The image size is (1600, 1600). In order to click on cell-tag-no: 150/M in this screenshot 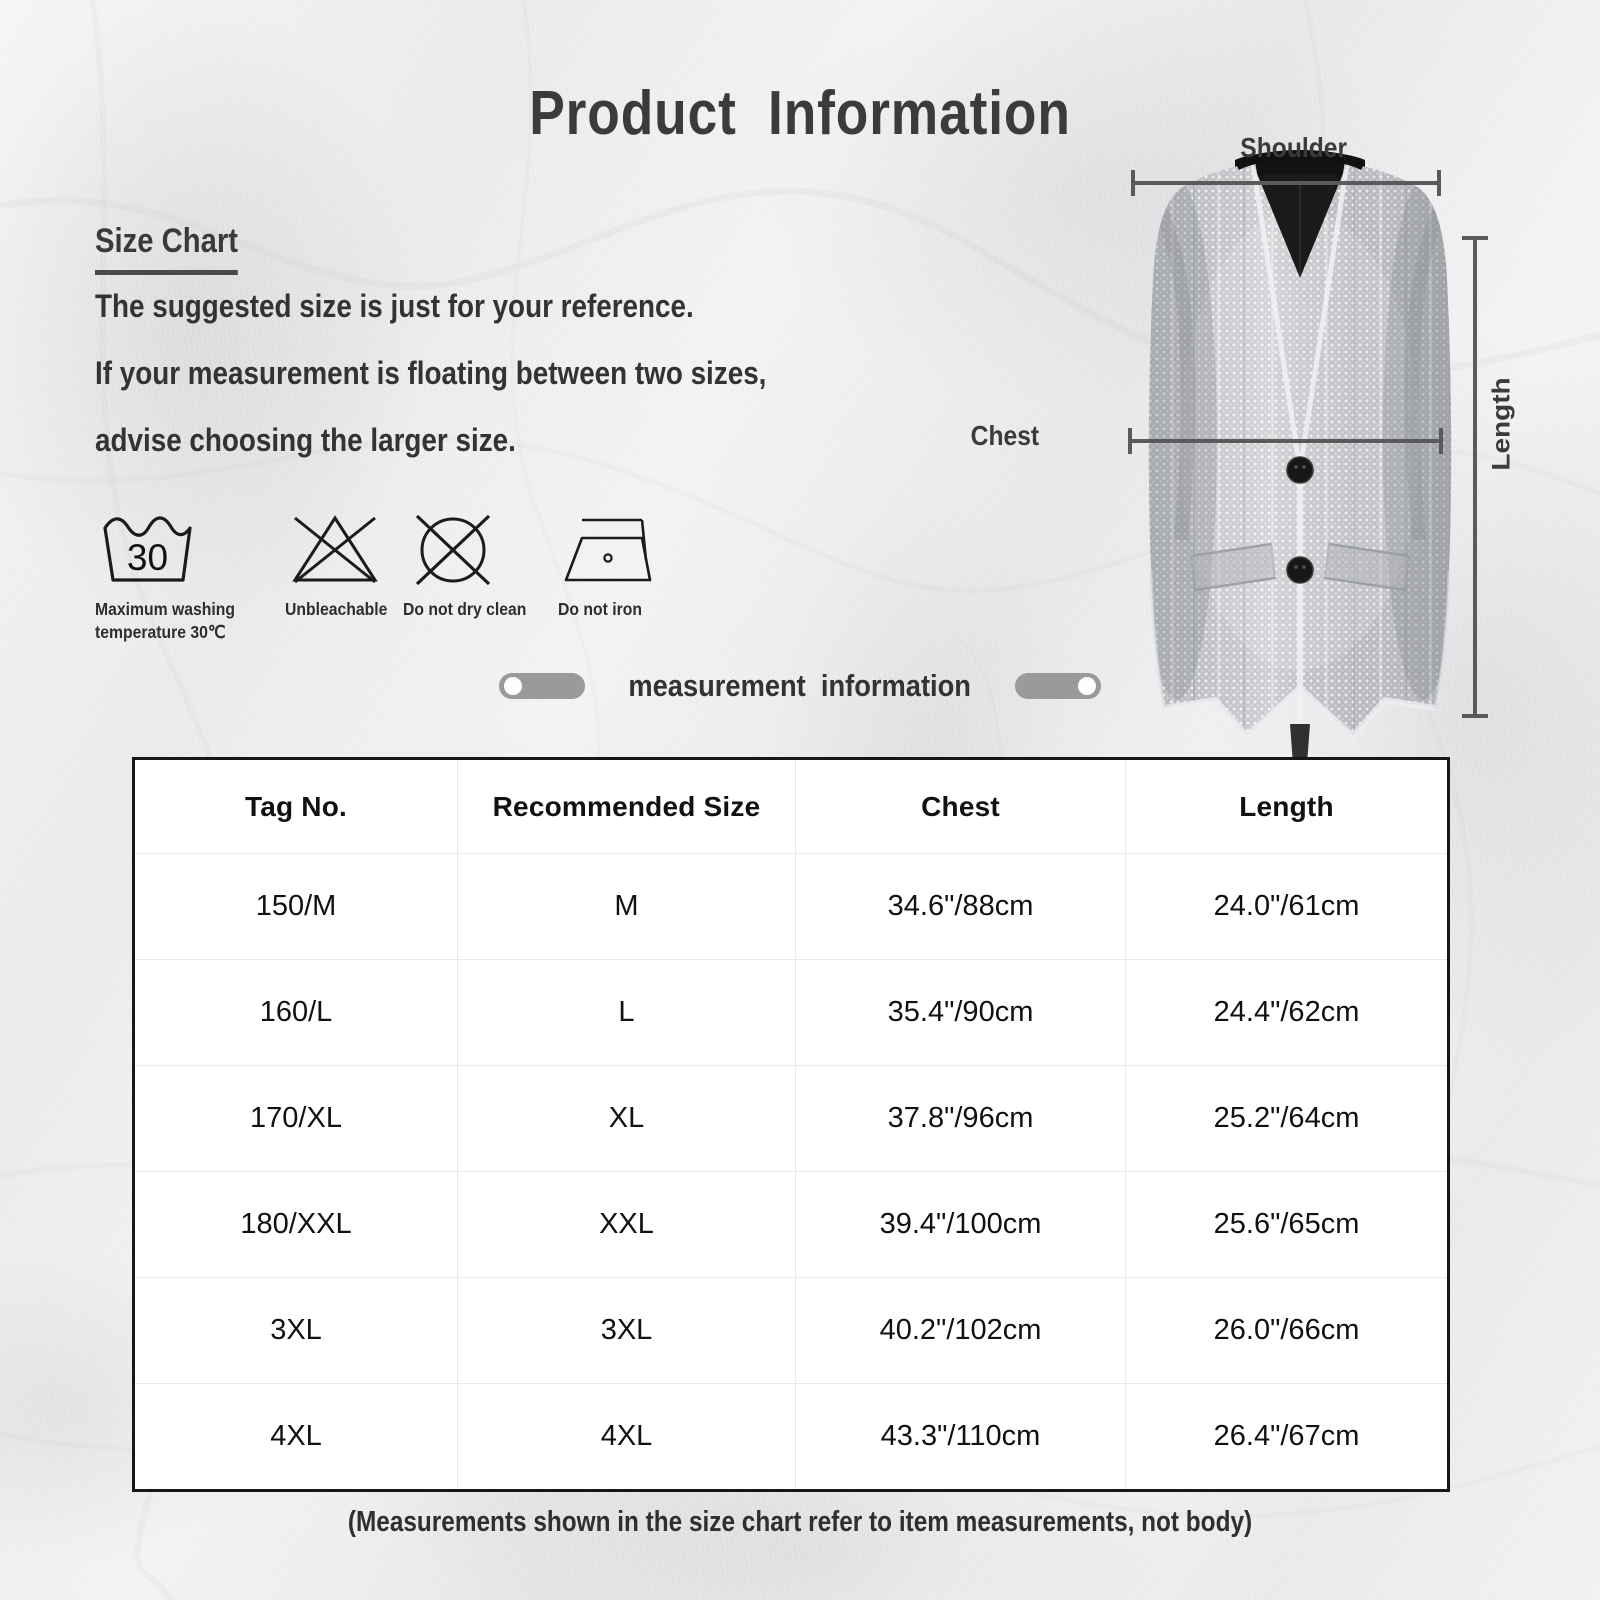, I will do `click(296, 906)`.